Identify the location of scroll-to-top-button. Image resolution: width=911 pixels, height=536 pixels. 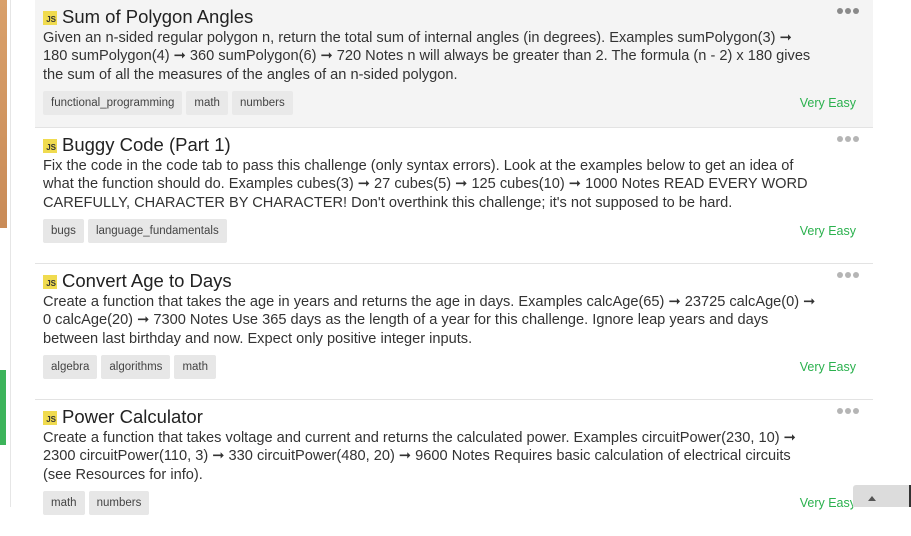
(882, 496).